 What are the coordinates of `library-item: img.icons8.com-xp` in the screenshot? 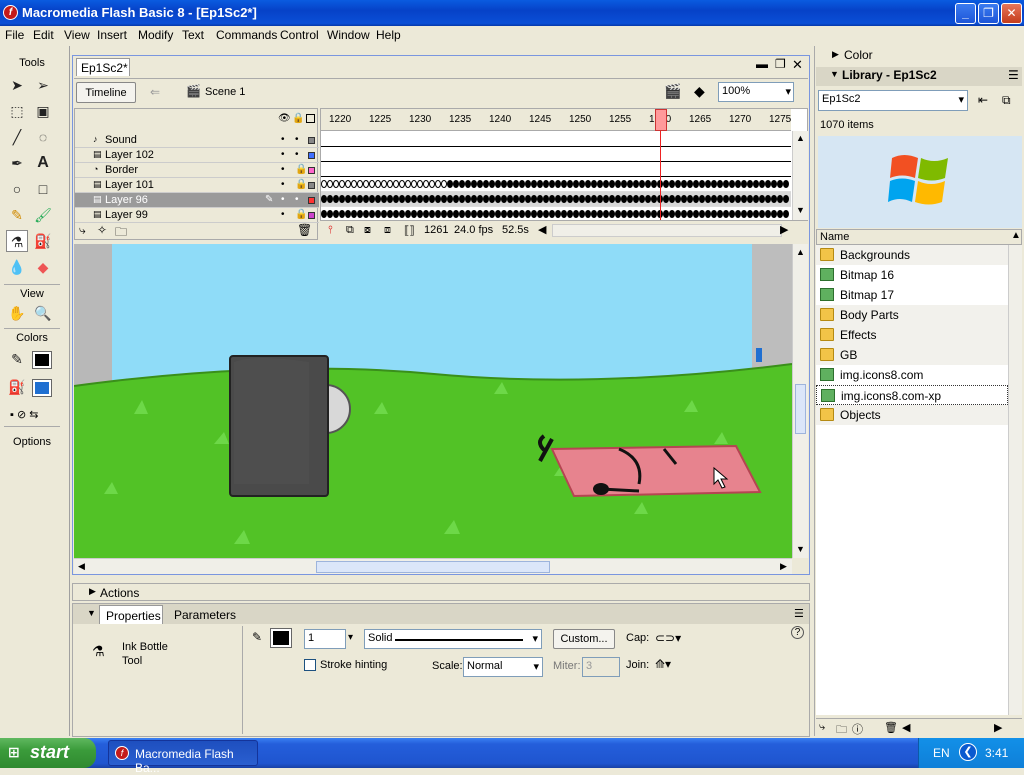 It's located at (912, 395).